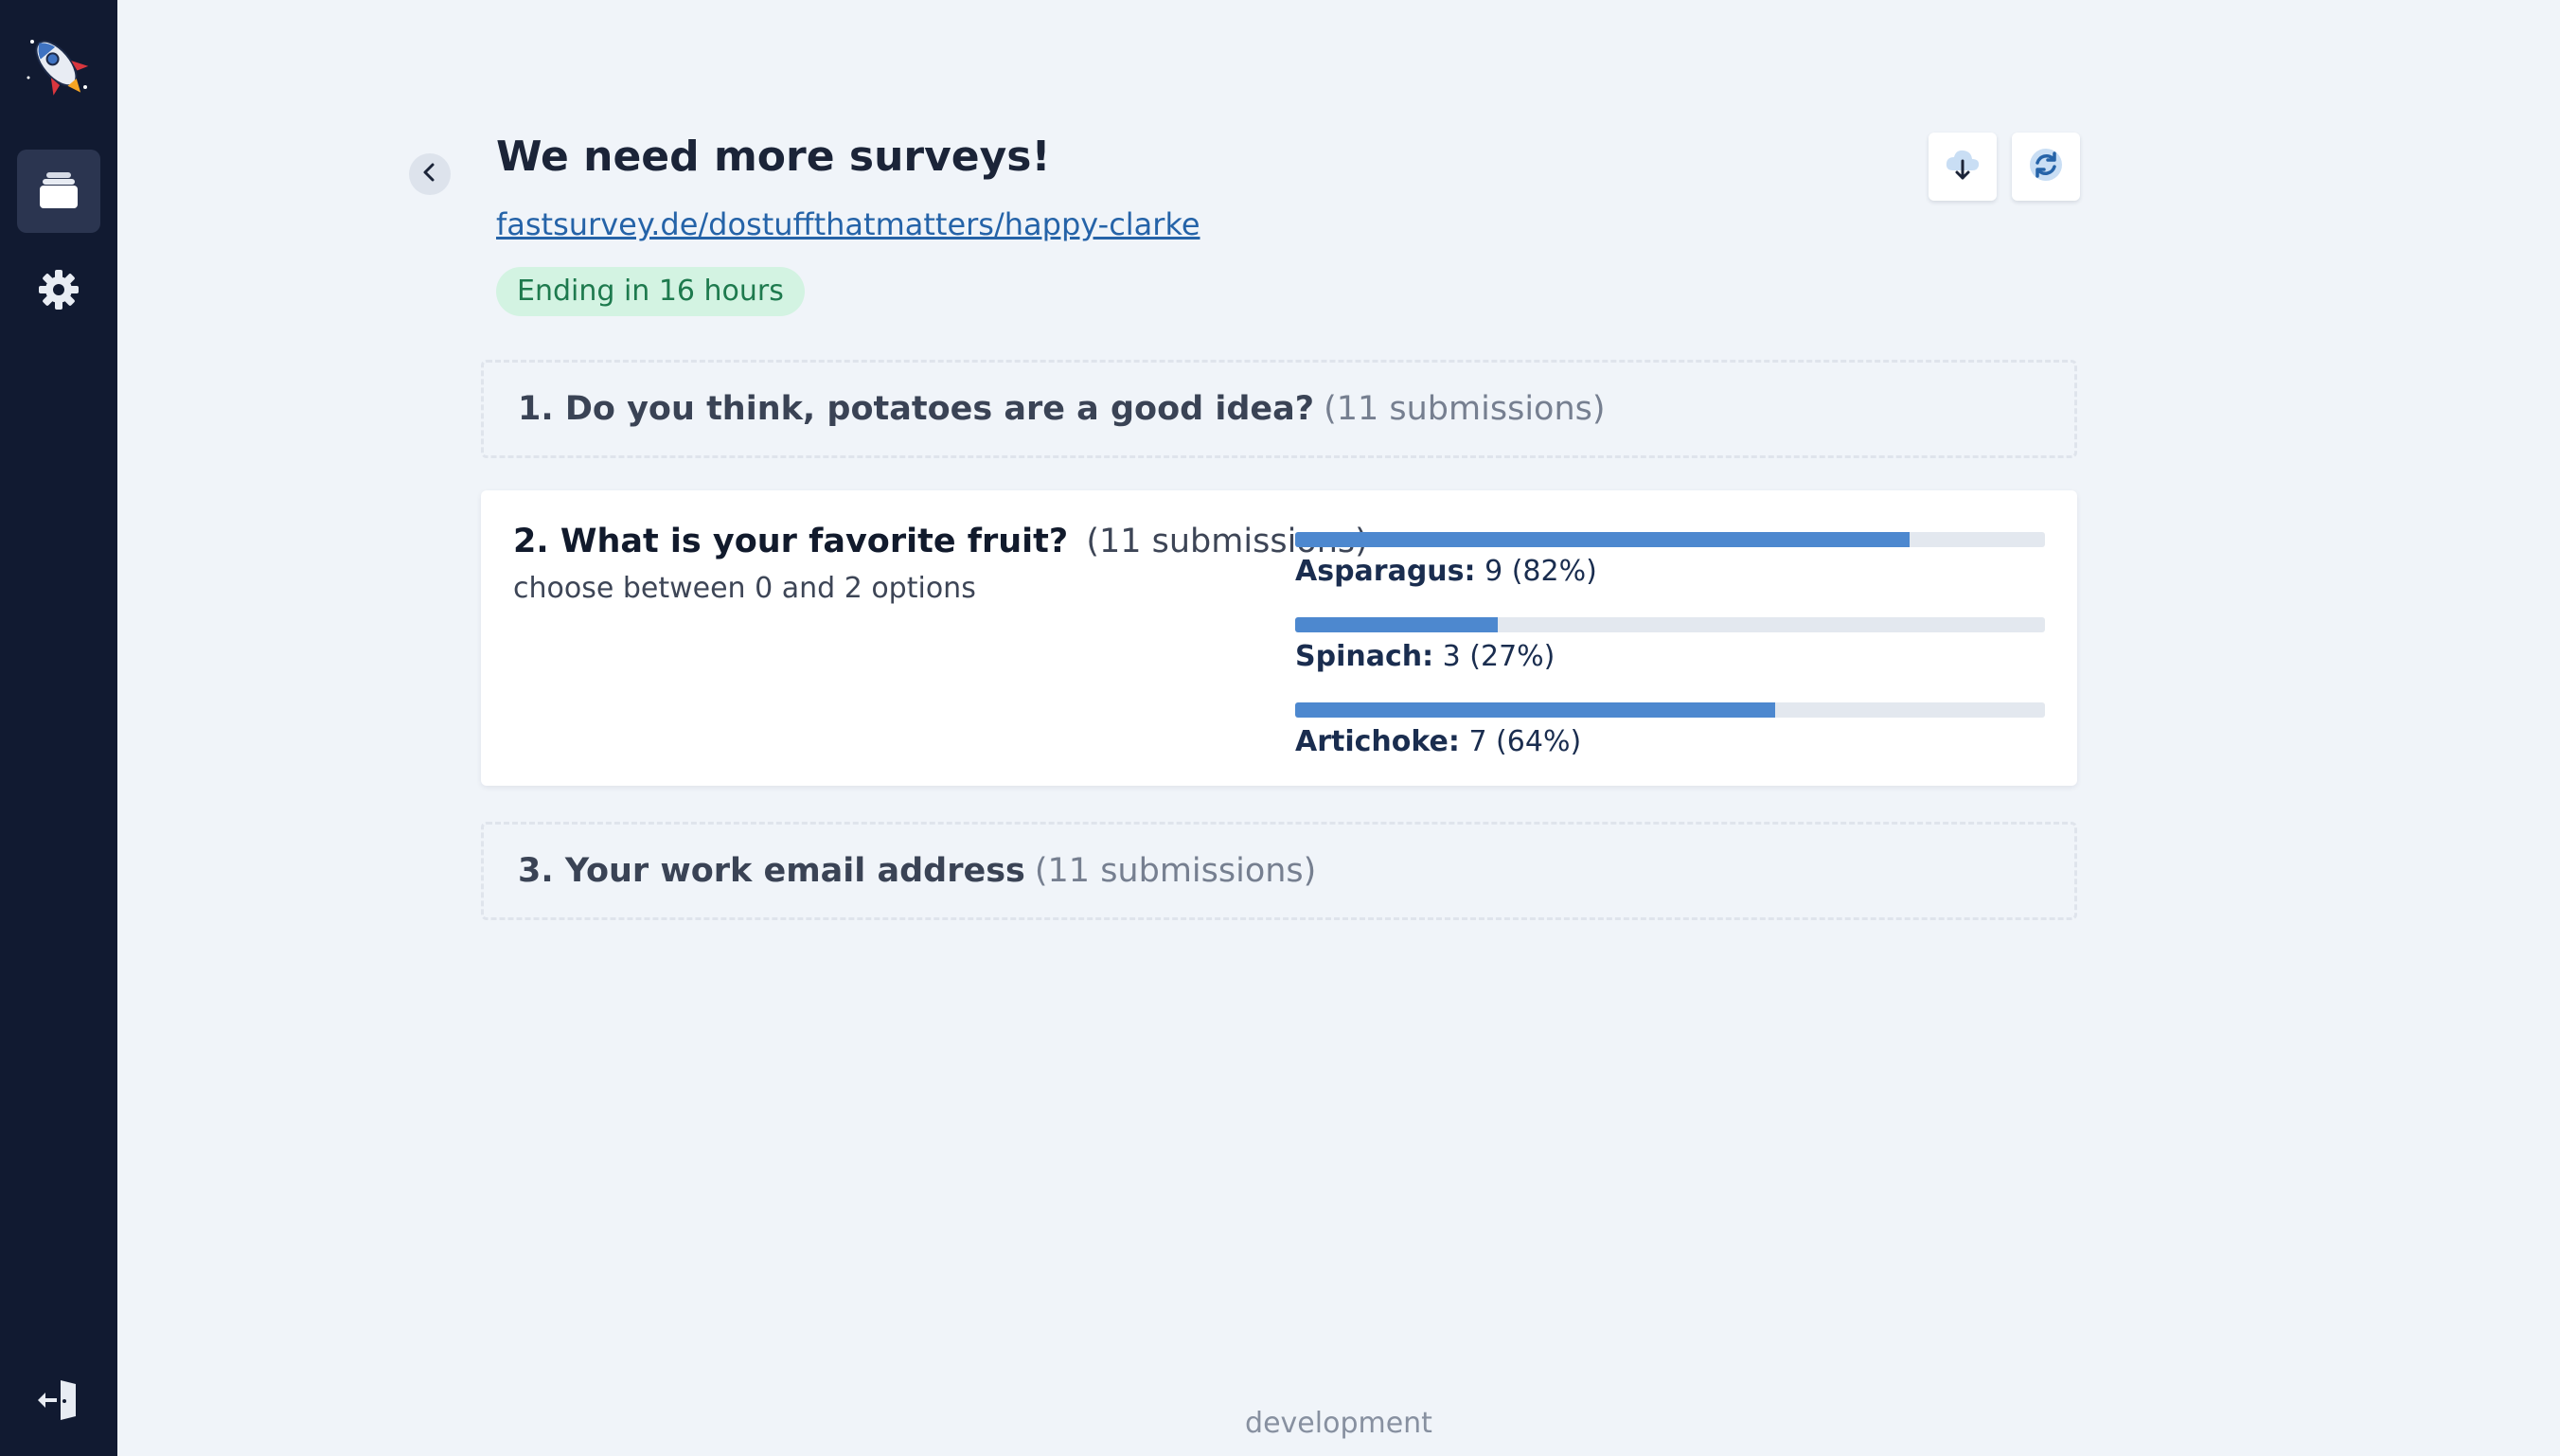  I want to click on status-badge: Ending in 16 hours, so click(650, 291).